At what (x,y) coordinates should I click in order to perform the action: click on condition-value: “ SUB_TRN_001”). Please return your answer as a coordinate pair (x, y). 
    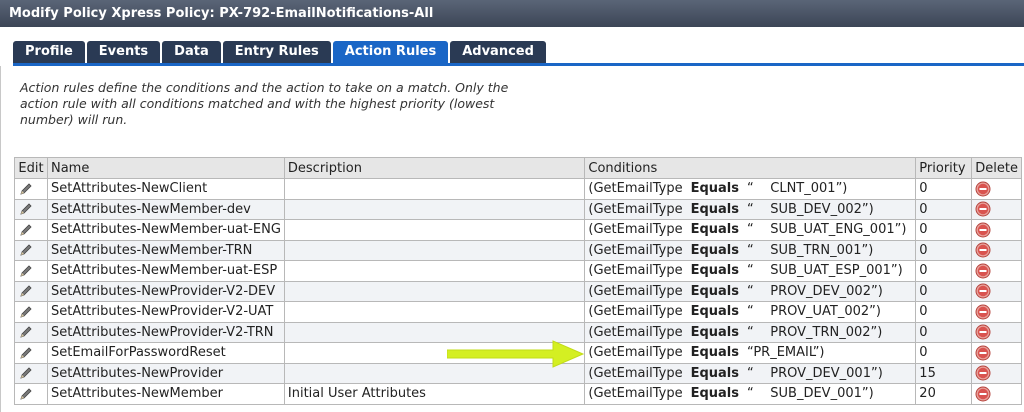
    Looking at the image, I should click on (810, 250).